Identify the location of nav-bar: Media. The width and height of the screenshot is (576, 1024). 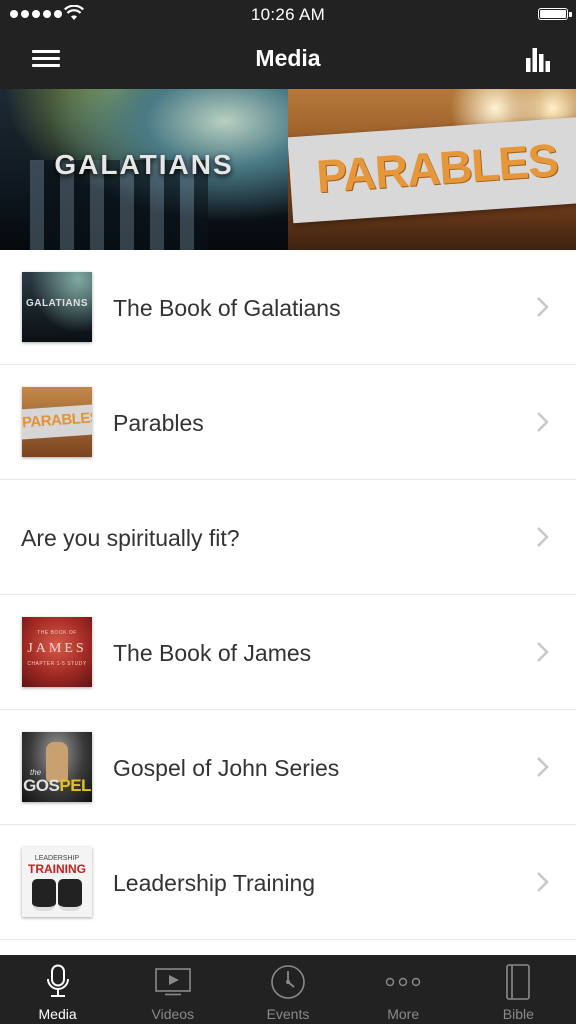
(288, 59).